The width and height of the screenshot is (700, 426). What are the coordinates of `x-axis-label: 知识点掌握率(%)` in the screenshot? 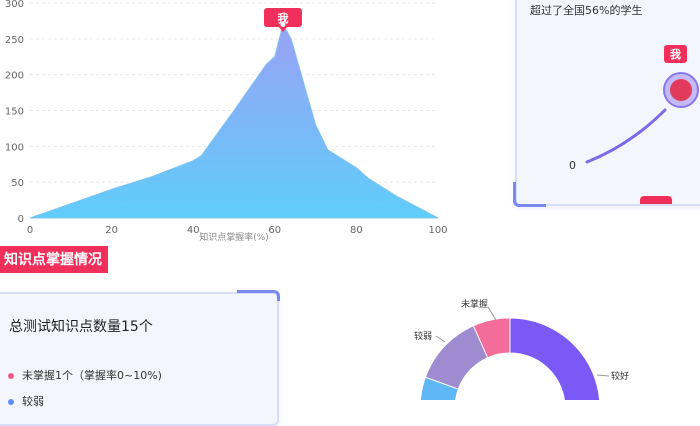 It's located at (234, 237).